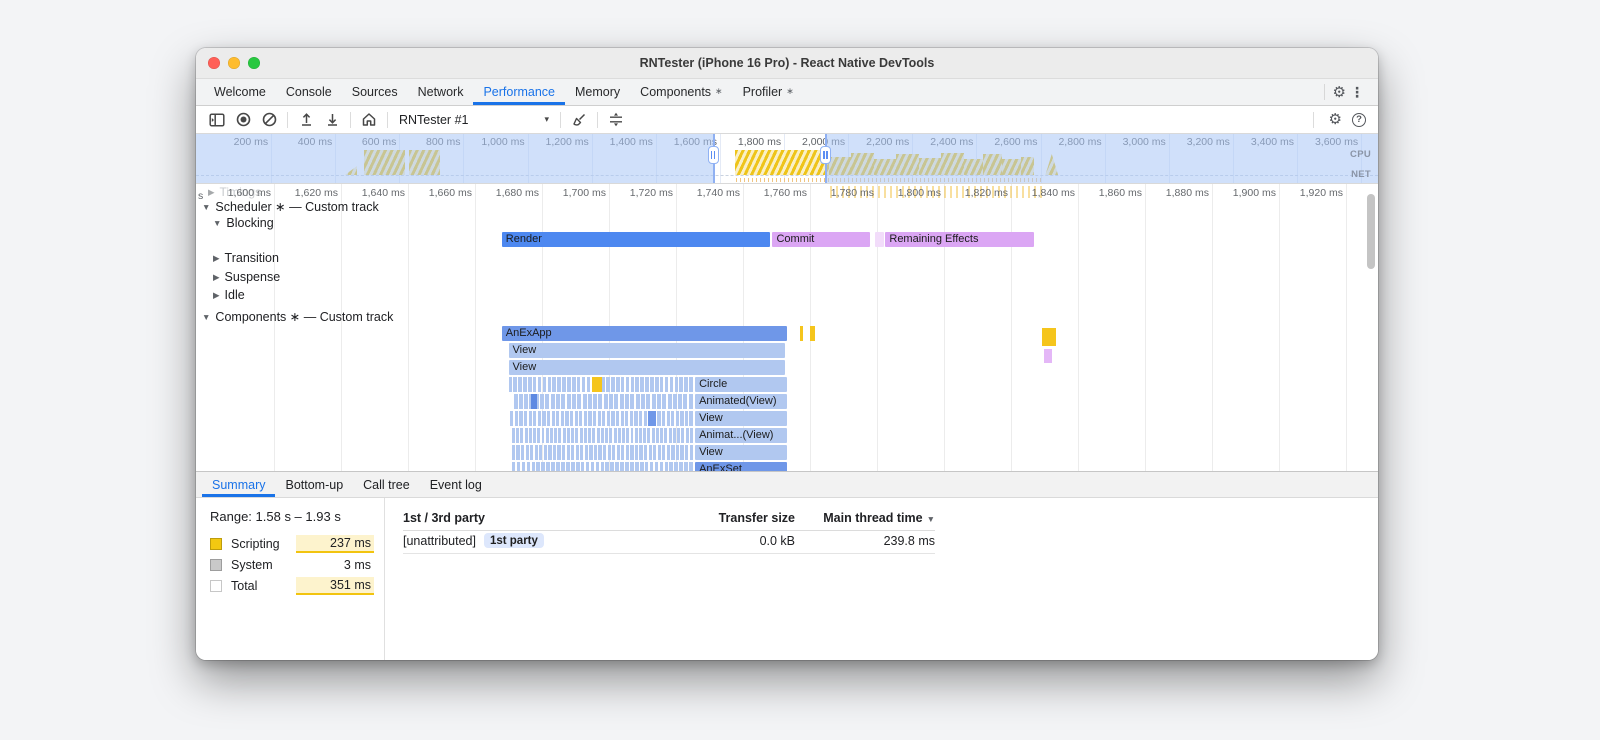  Describe the element at coordinates (234, 63) in the screenshot. I see `minimize-window-button` at that location.